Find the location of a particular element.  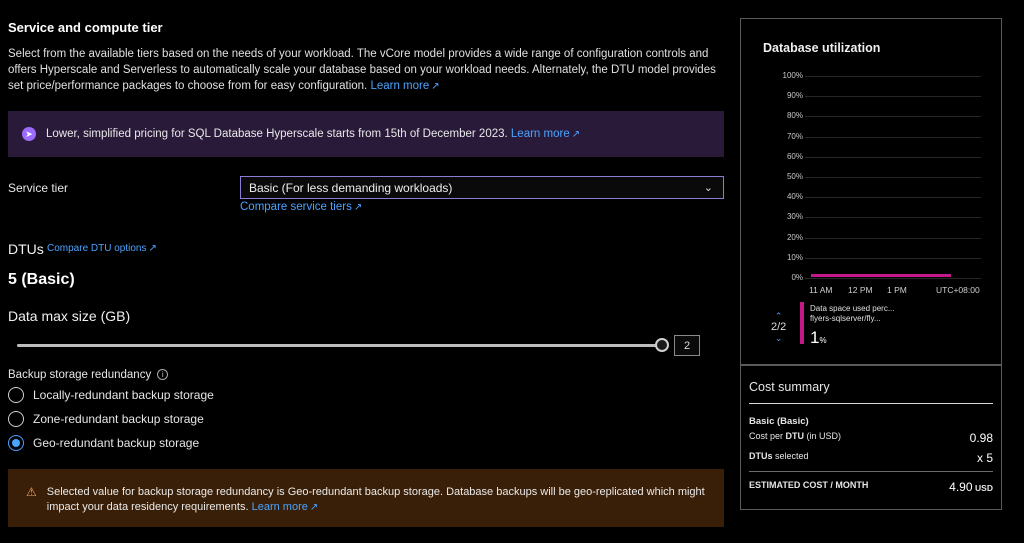

y-tick: 30% is located at coordinates (794, 217).